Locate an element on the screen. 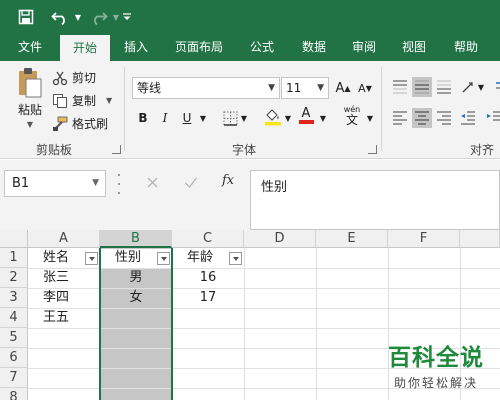 The image size is (500, 400). redo-icon is located at coordinates (99, 17).